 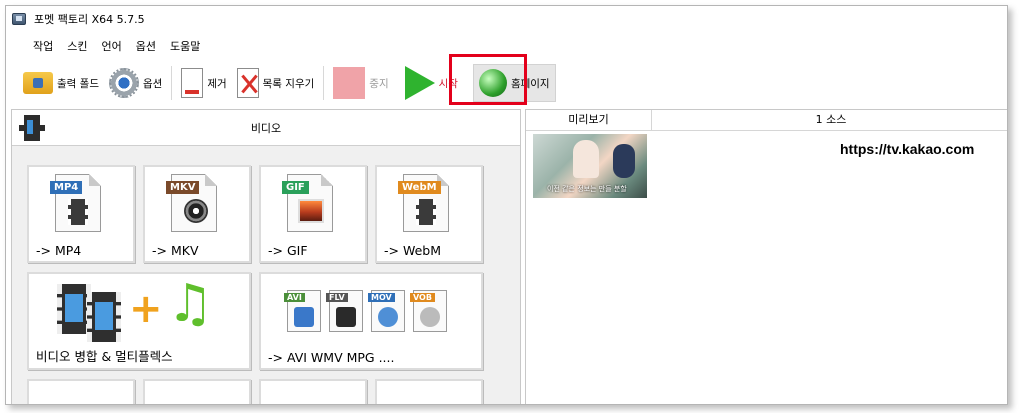 I want to click on menu-help: 도움말, so click(x=185, y=46).